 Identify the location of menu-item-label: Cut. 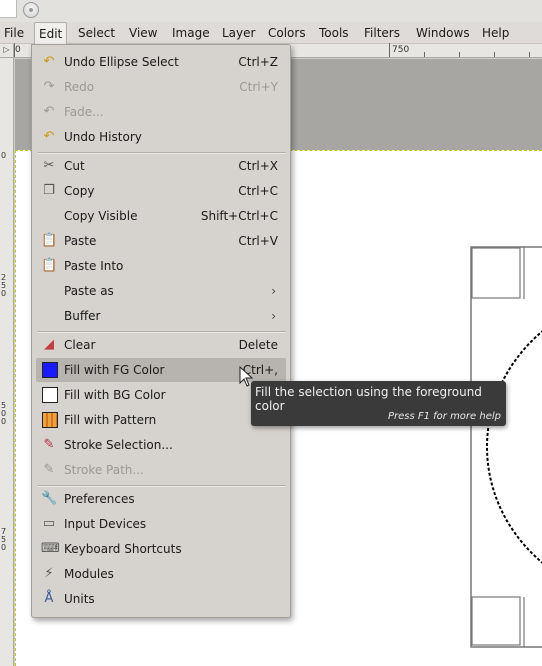
(74, 166).